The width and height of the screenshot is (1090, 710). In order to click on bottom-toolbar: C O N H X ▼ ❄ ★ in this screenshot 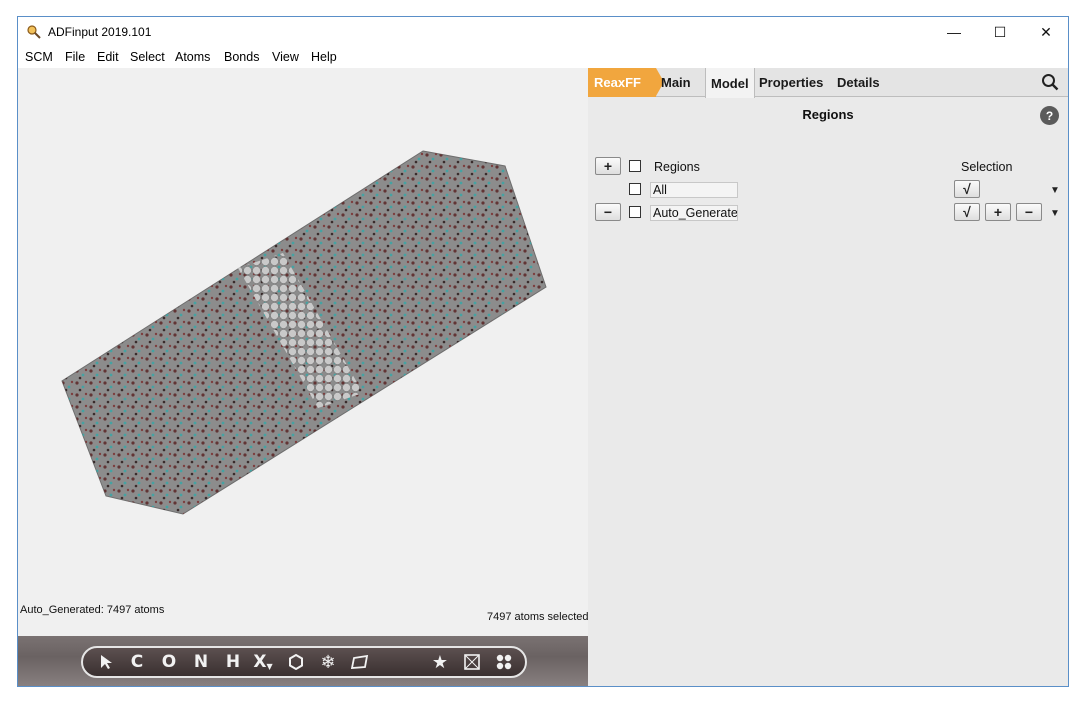, I will do `click(303, 661)`.